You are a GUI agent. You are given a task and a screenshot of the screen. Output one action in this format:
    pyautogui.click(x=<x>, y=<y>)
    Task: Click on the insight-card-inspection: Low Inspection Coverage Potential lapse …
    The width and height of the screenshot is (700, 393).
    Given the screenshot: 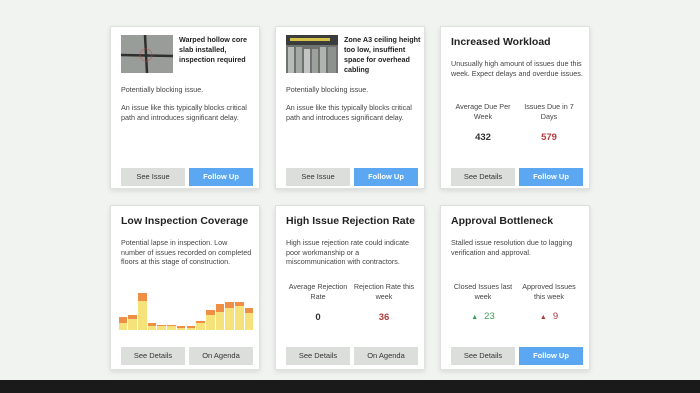 What is the action you would take?
    pyautogui.click(x=185, y=287)
    